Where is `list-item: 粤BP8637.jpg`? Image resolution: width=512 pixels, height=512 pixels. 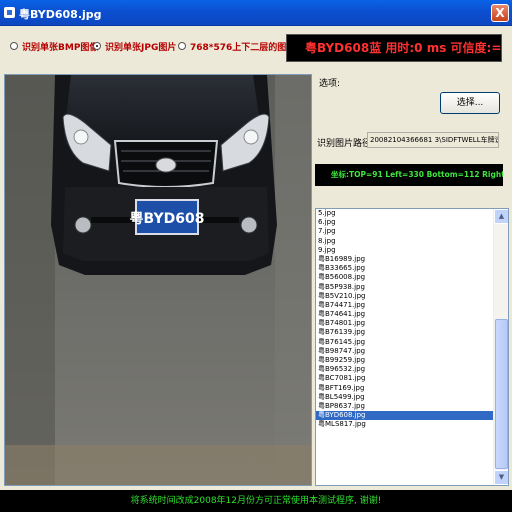 list-item: 粤BP8637.jpg is located at coordinates (405, 406).